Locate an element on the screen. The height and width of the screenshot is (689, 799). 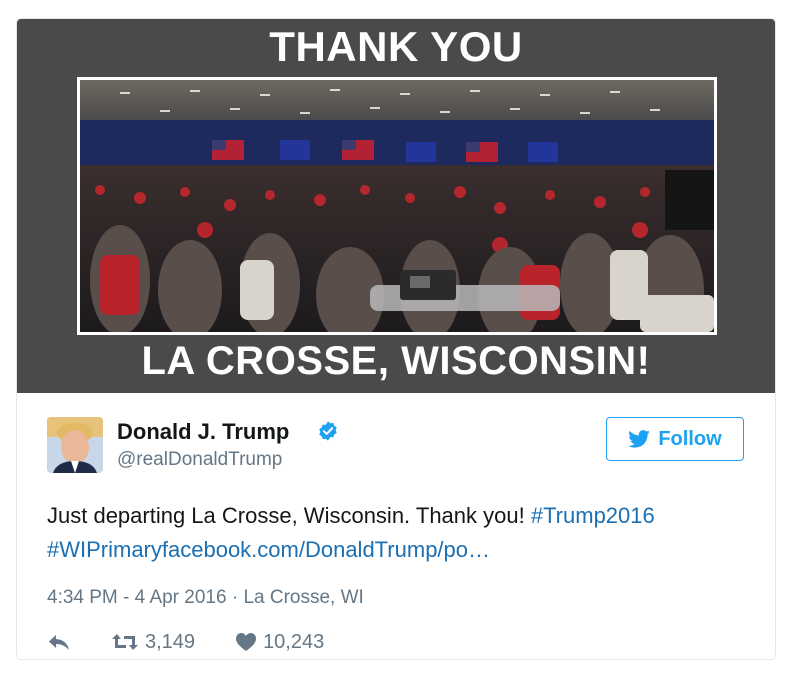
media-caption-bottom: LA CROSSE, WISCONSIN! is located at coordinates (396, 361).